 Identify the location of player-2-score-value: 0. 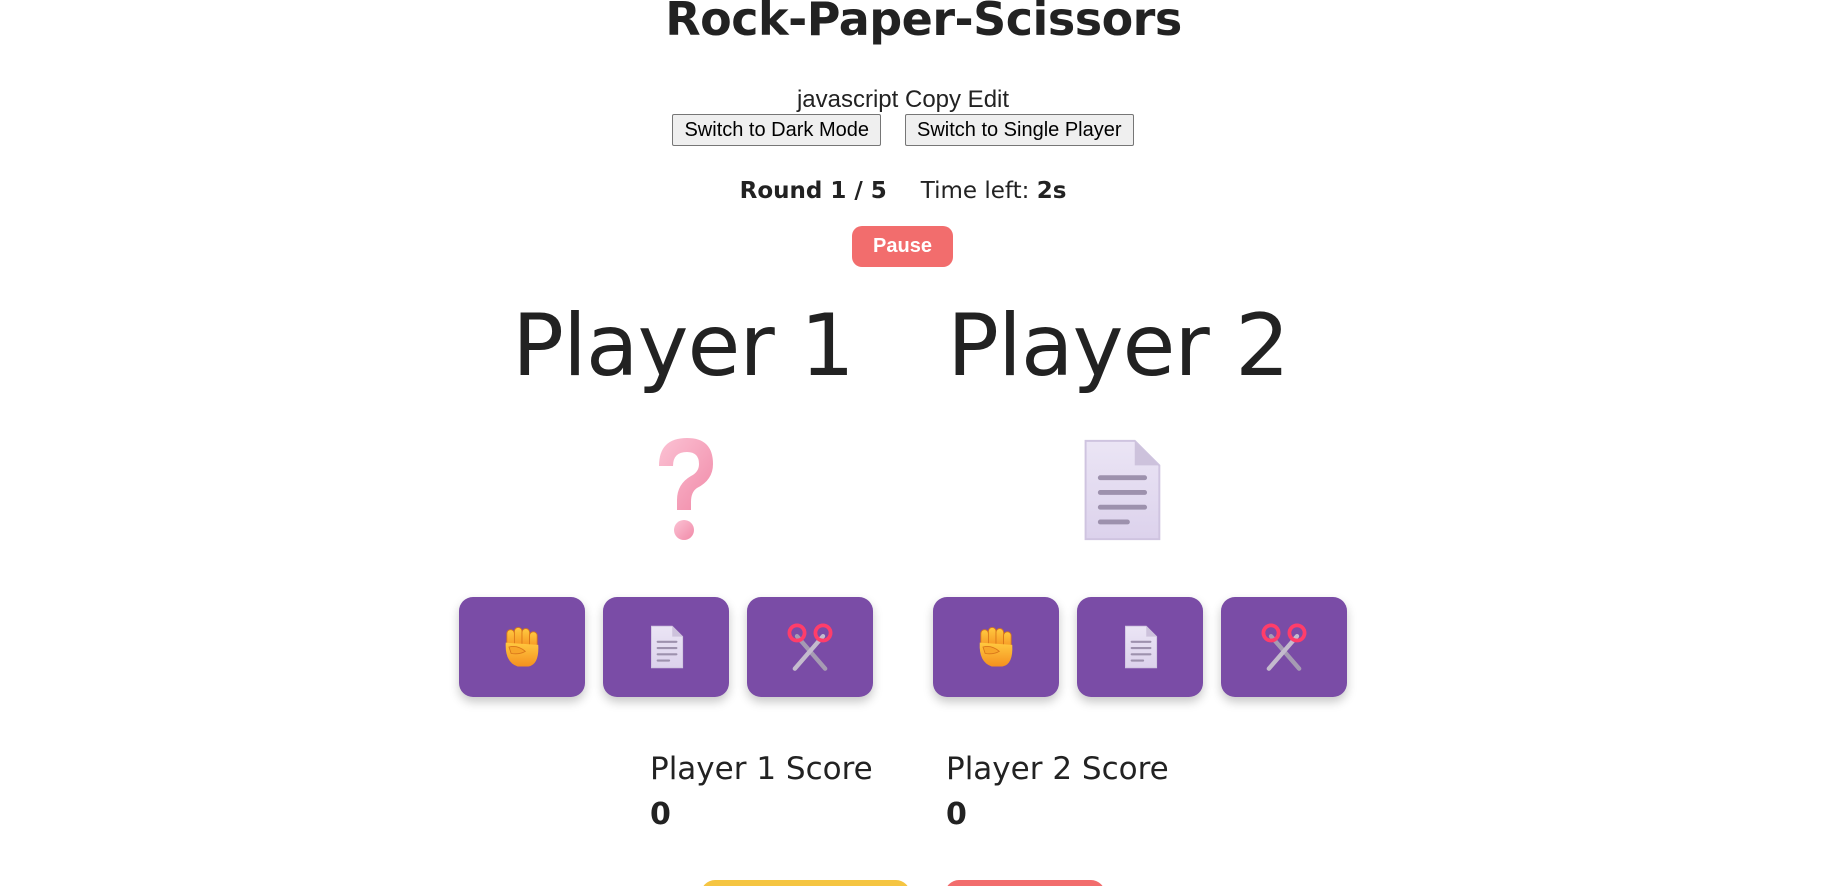
(956, 814).